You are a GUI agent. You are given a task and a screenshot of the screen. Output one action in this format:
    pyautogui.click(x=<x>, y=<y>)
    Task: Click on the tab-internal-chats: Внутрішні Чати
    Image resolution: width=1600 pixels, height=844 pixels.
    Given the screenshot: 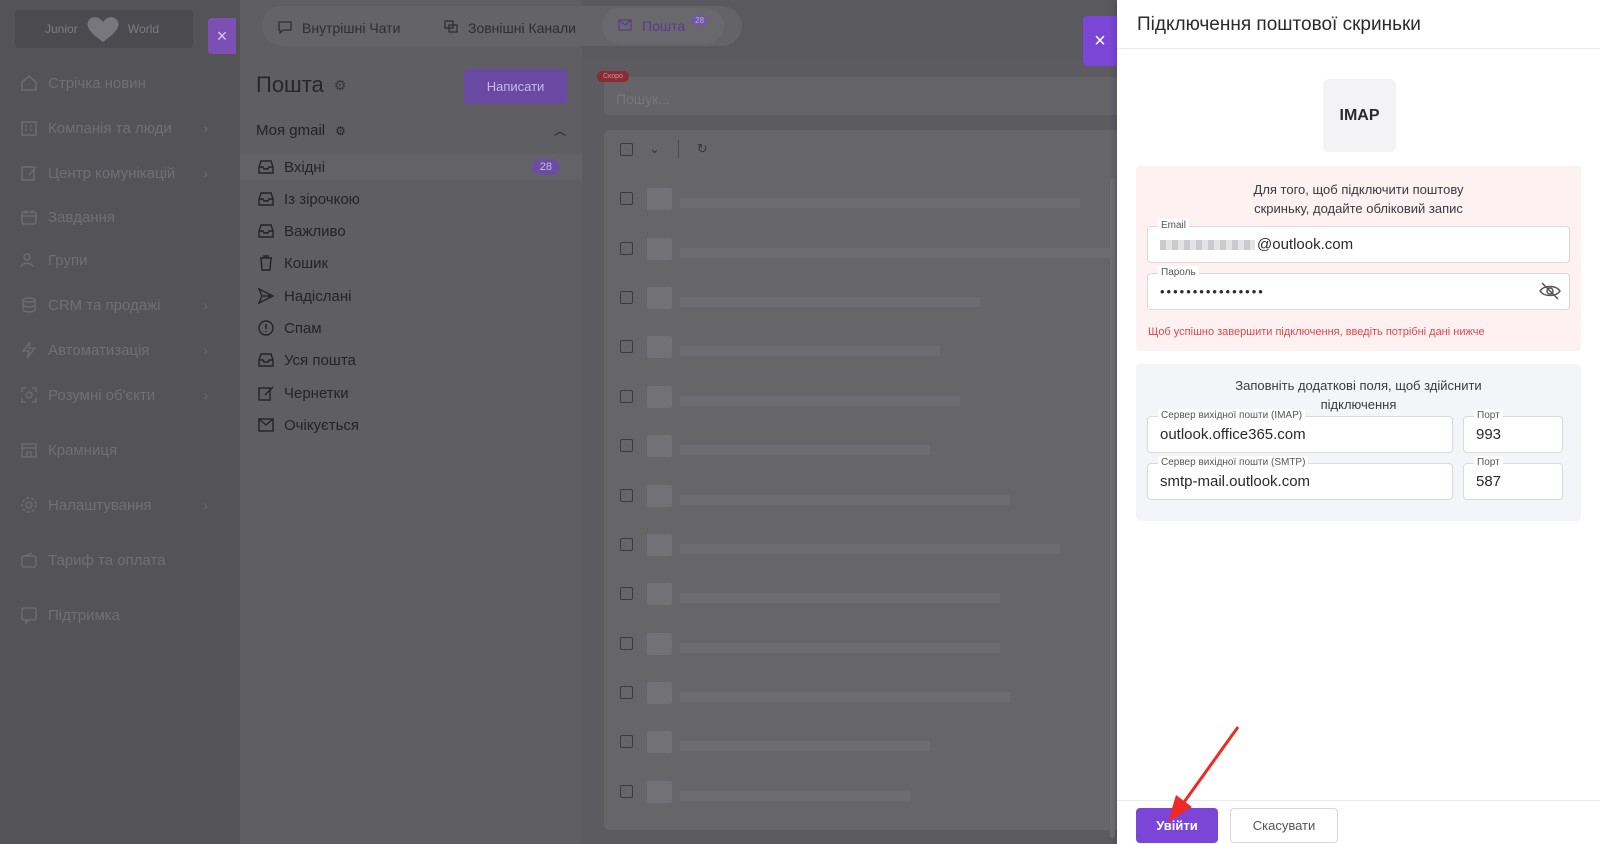 What is the action you would take?
    pyautogui.click(x=339, y=28)
    